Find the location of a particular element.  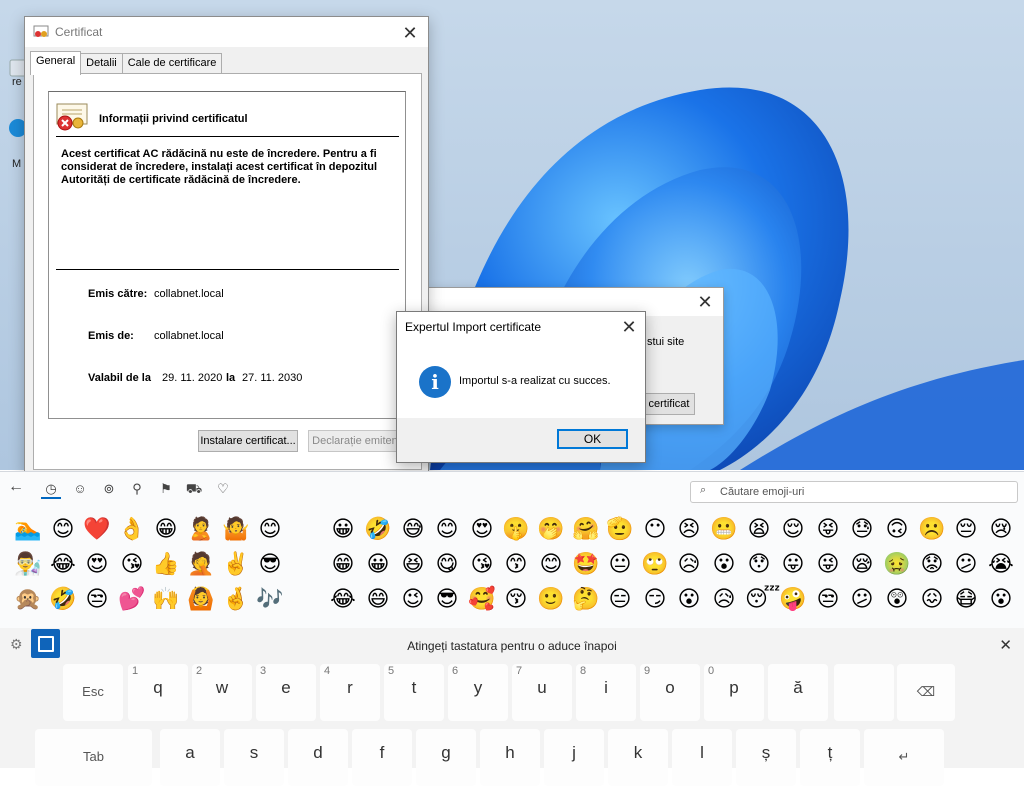

emoji-item: 😢 is located at coordinates (1001, 530).